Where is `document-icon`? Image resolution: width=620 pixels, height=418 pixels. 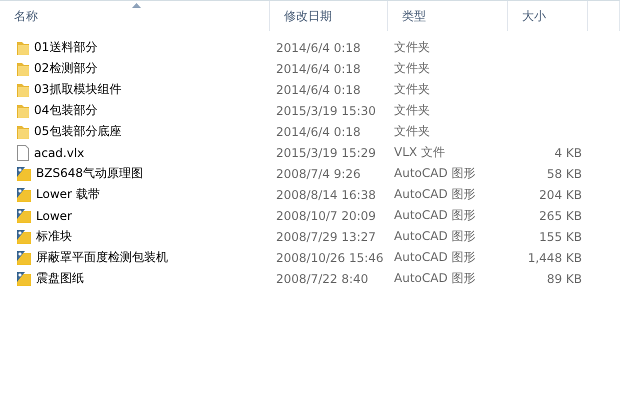 document-icon is located at coordinates (23, 152).